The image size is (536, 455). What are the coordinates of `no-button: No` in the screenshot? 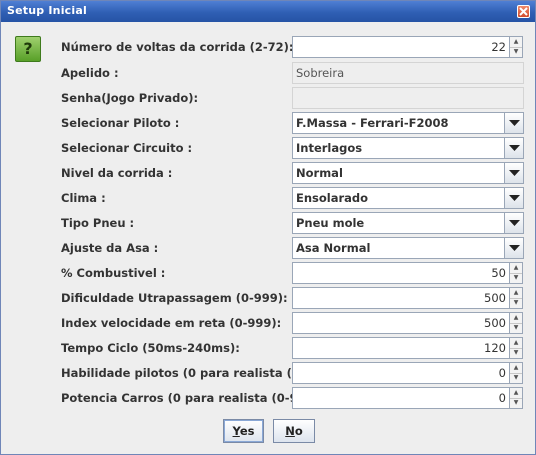 It's located at (294, 431).